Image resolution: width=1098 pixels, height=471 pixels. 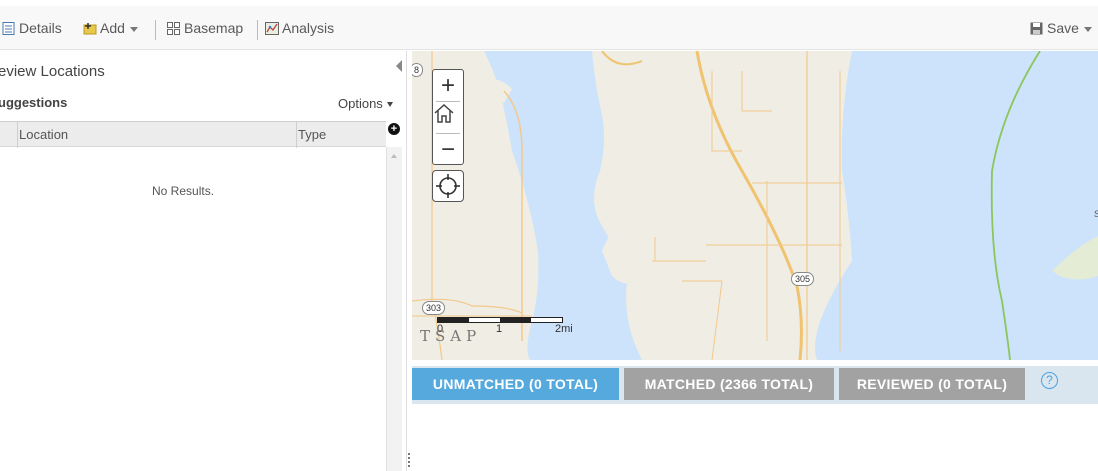 What do you see at coordinates (549, 28) in the screenshot?
I see `toolbar: Details Add Basemap Analysis Save` at bounding box center [549, 28].